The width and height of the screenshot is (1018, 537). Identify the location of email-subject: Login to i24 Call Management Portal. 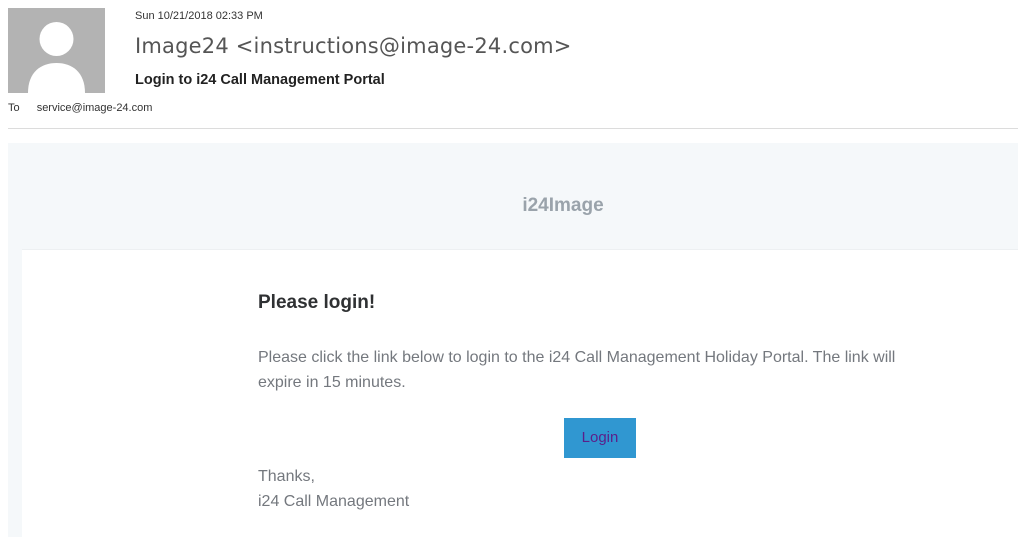
(260, 80).